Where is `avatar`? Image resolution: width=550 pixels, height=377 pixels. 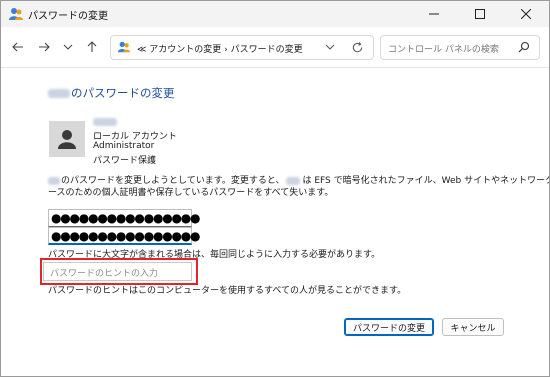
avatar is located at coordinates (67, 139).